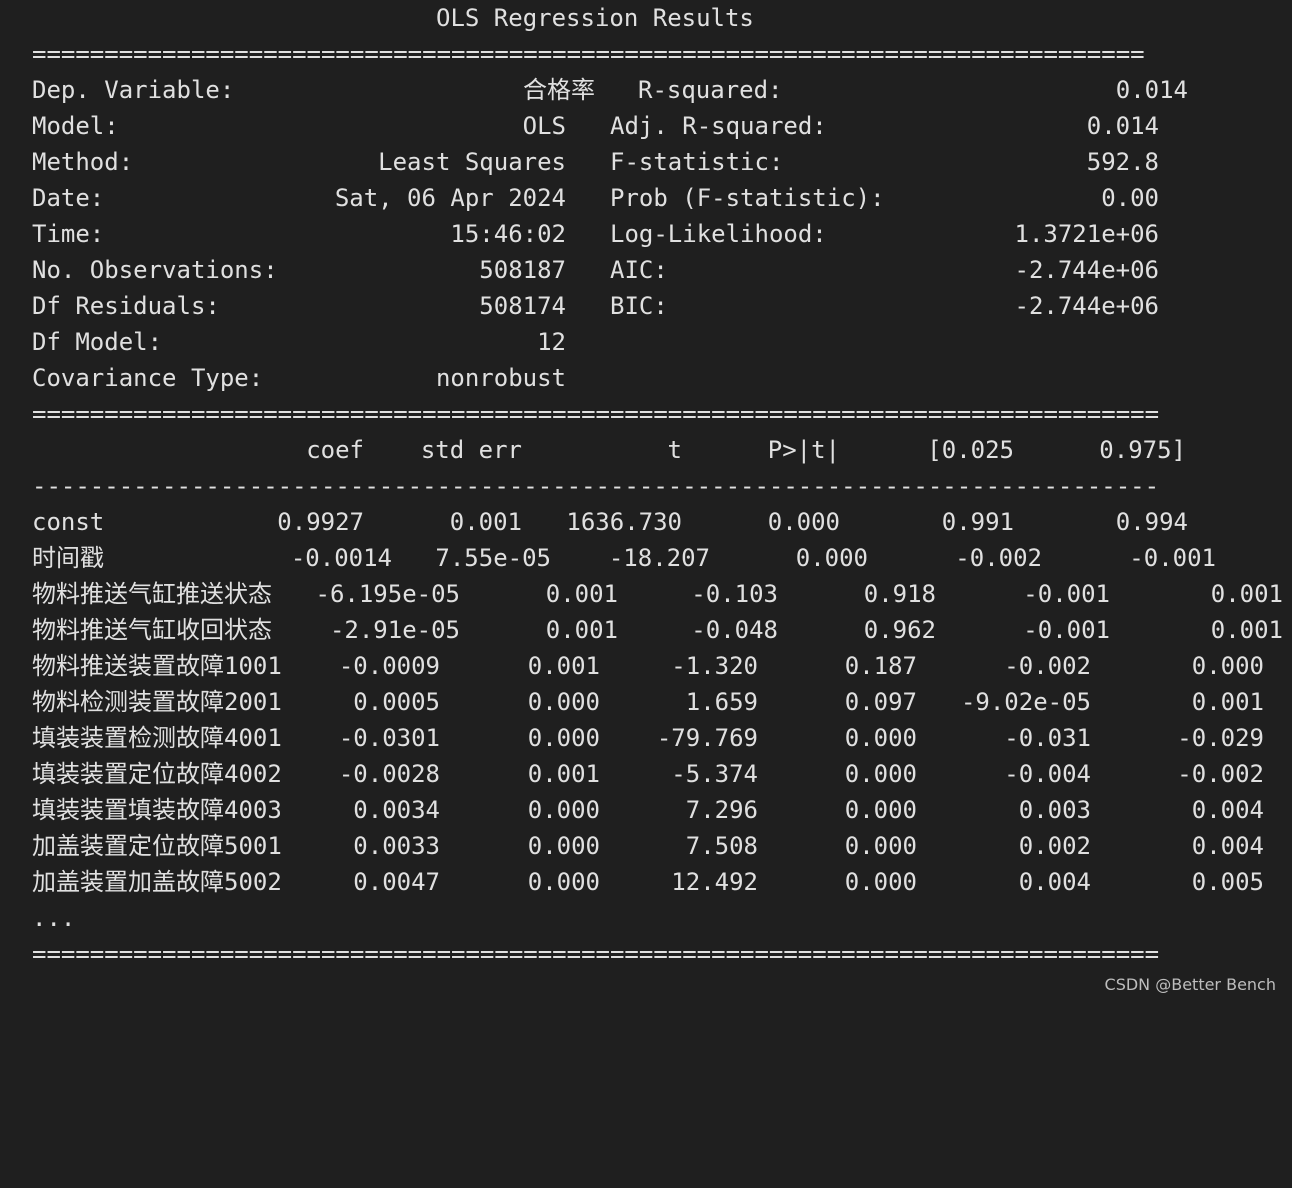 The image size is (1292, 1188). Describe the element at coordinates (522, 270) in the screenshot. I see `summary-left-value: 508187` at that location.